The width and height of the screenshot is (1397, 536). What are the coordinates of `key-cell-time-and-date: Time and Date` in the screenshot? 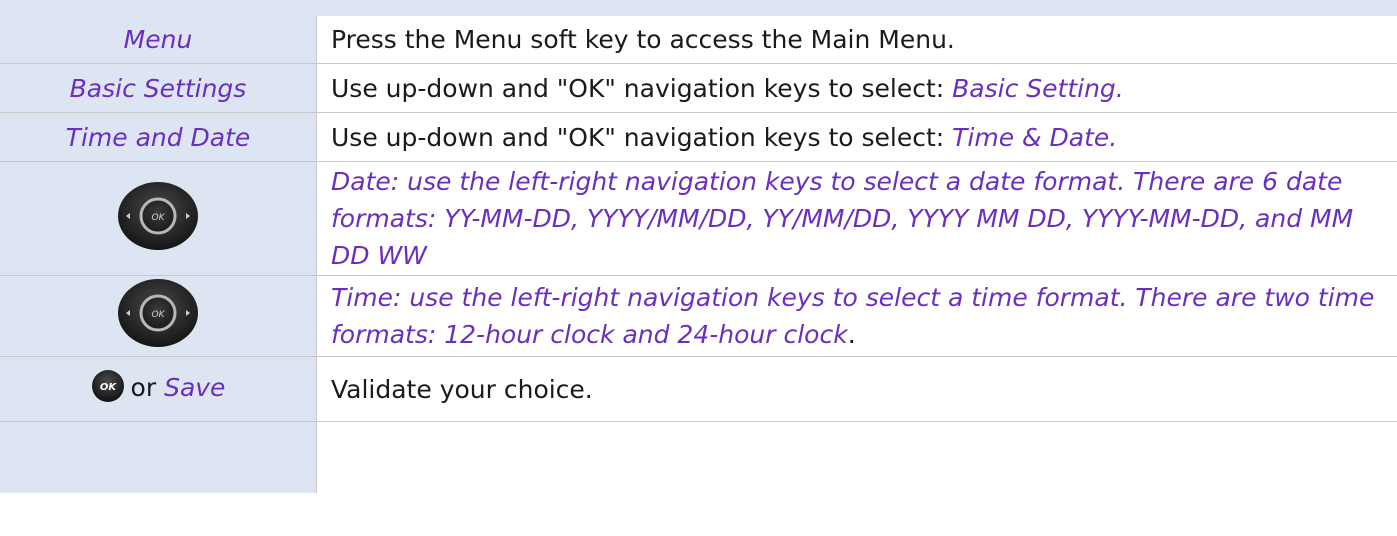 It's located at (158, 137).